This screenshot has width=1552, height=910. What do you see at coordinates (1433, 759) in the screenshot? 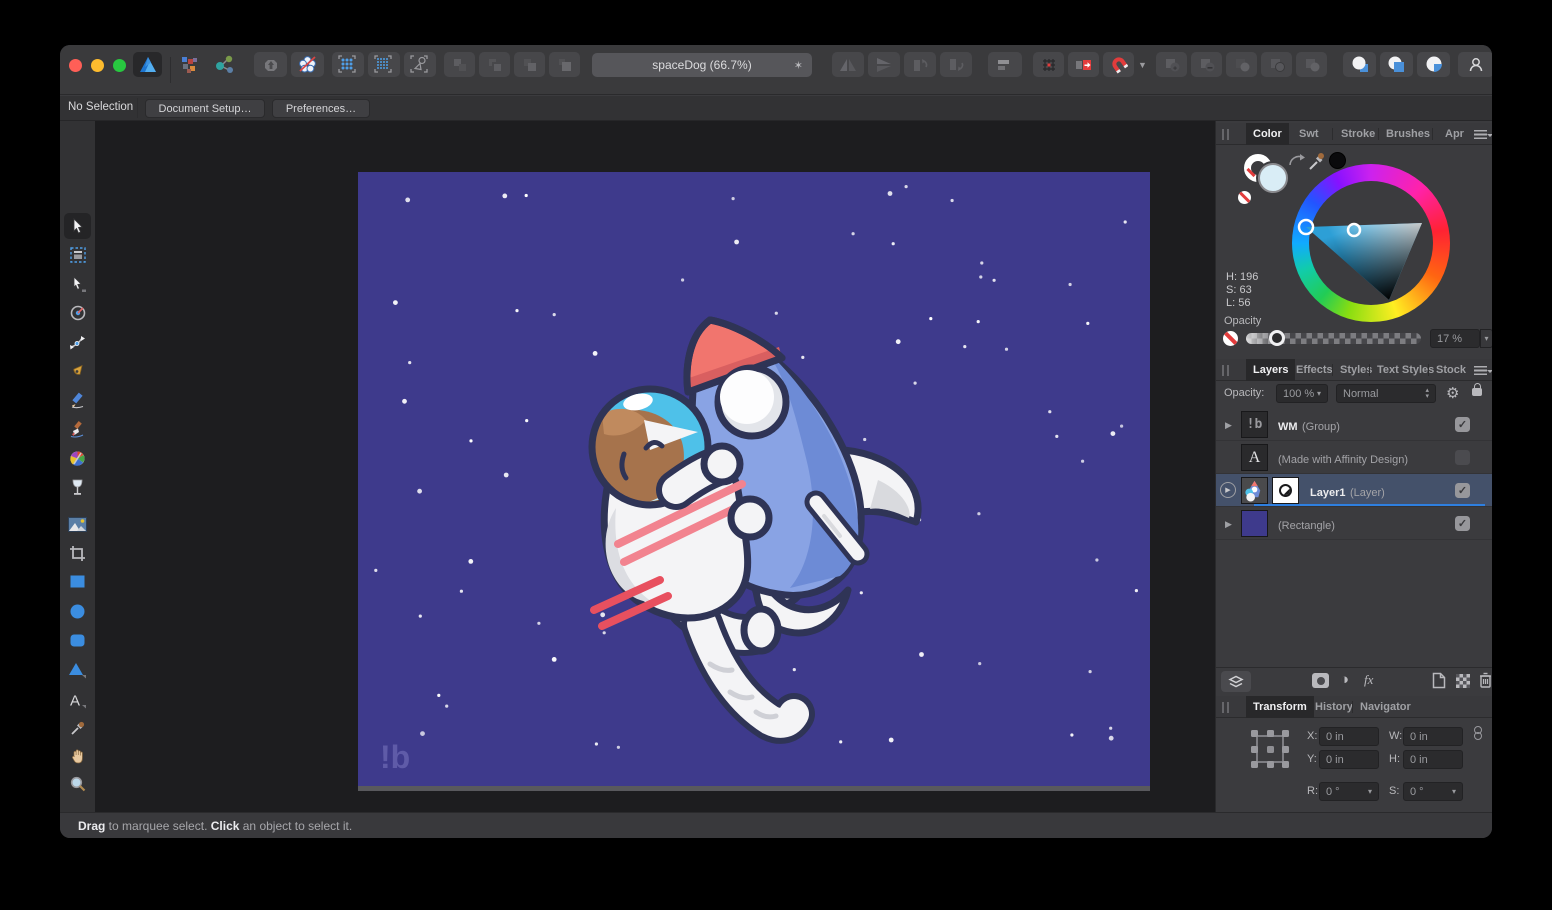
I see `h-input: 0 in` at bounding box center [1433, 759].